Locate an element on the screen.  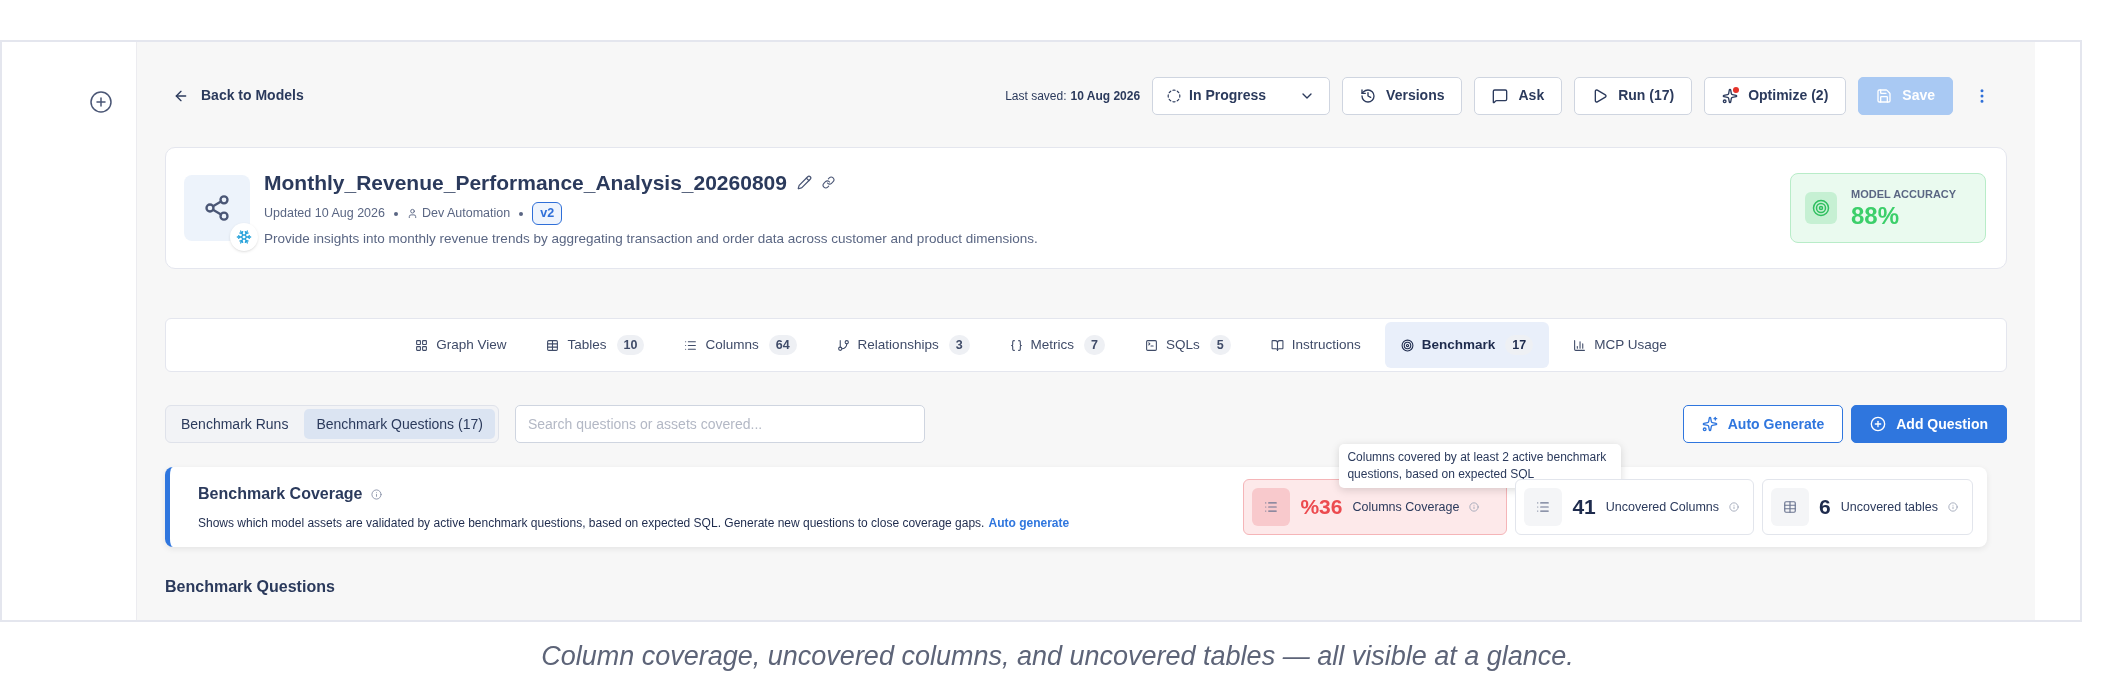
author-name: Dev Automation is located at coordinates (466, 214).